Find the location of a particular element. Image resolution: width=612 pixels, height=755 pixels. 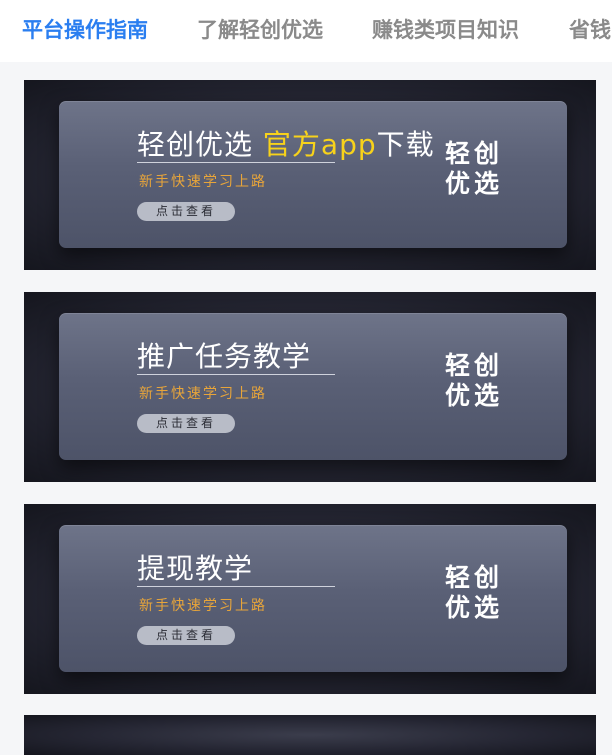

category-tab-bar: 平台操作指南 了解轻创优选 赚钱类项目知识 省钱 is located at coordinates (306, 31).